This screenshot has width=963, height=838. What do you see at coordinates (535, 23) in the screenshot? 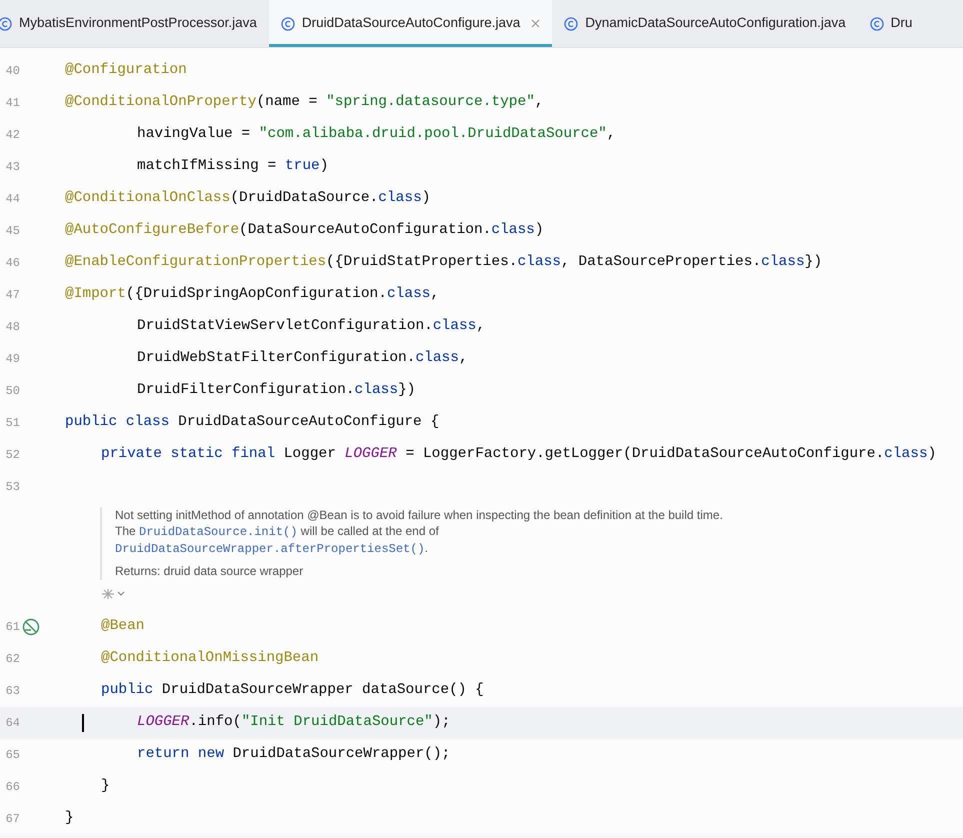
I see `close-icon` at bounding box center [535, 23].